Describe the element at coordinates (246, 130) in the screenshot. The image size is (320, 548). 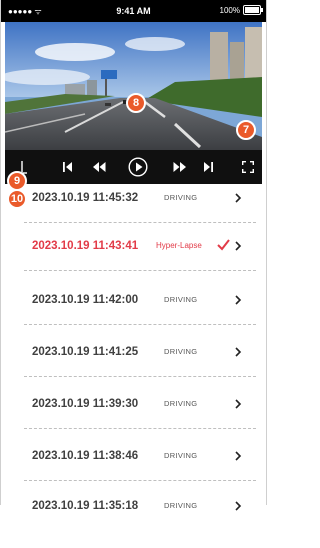
I see `callout-badge-7: 7` at that location.